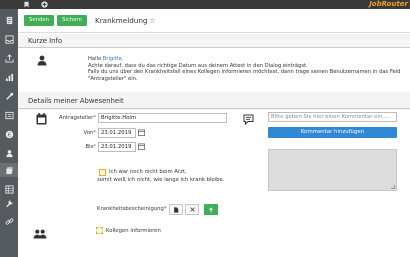 The width and height of the screenshot is (410, 257). I want to click on details-heading: Details meiner Abwesenheit, so click(76, 101).